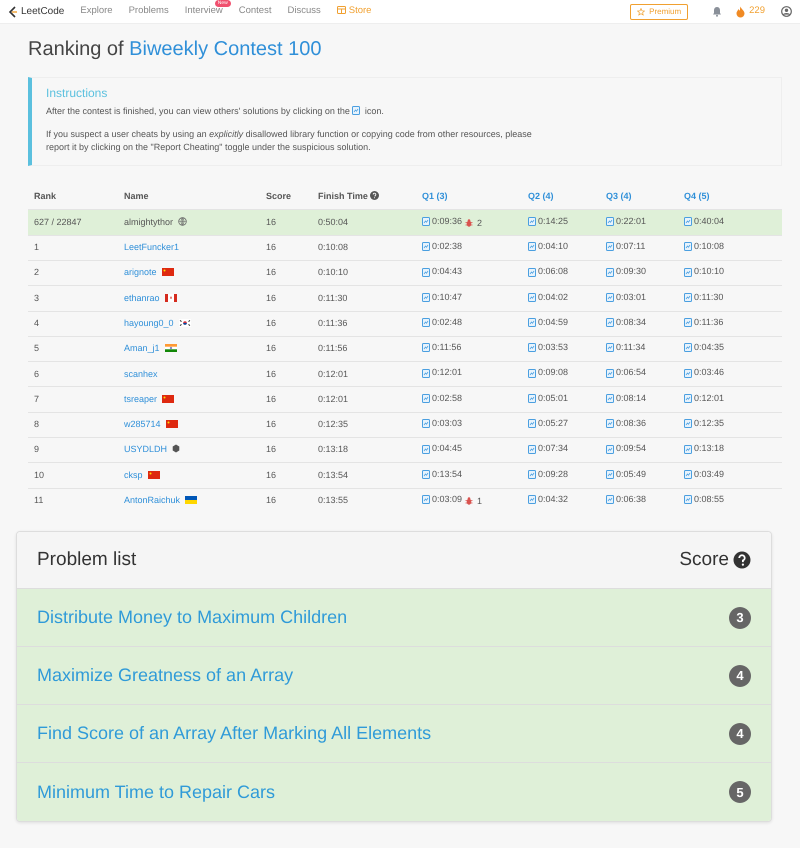 The height and width of the screenshot is (848, 800). I want to click on solution-link: 0:10:10, so click(704, 272).